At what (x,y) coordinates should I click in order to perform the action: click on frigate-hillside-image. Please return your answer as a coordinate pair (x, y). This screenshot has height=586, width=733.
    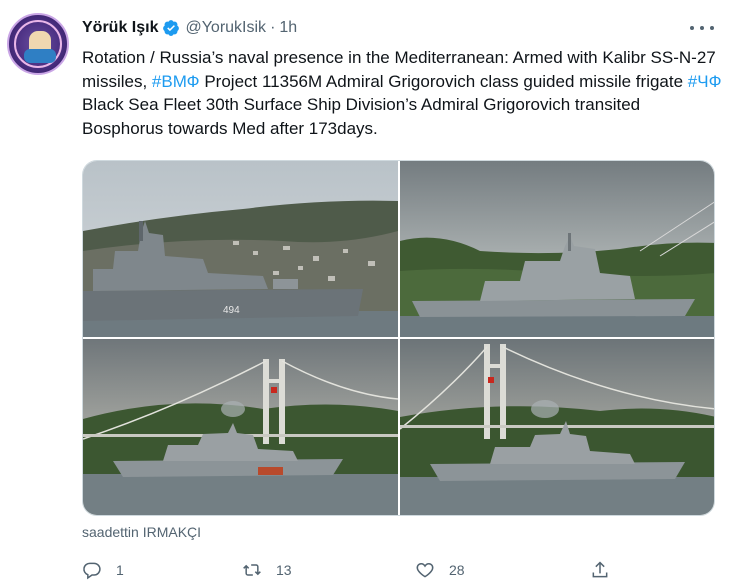
    Looking at the image, I should click on (557, 249).